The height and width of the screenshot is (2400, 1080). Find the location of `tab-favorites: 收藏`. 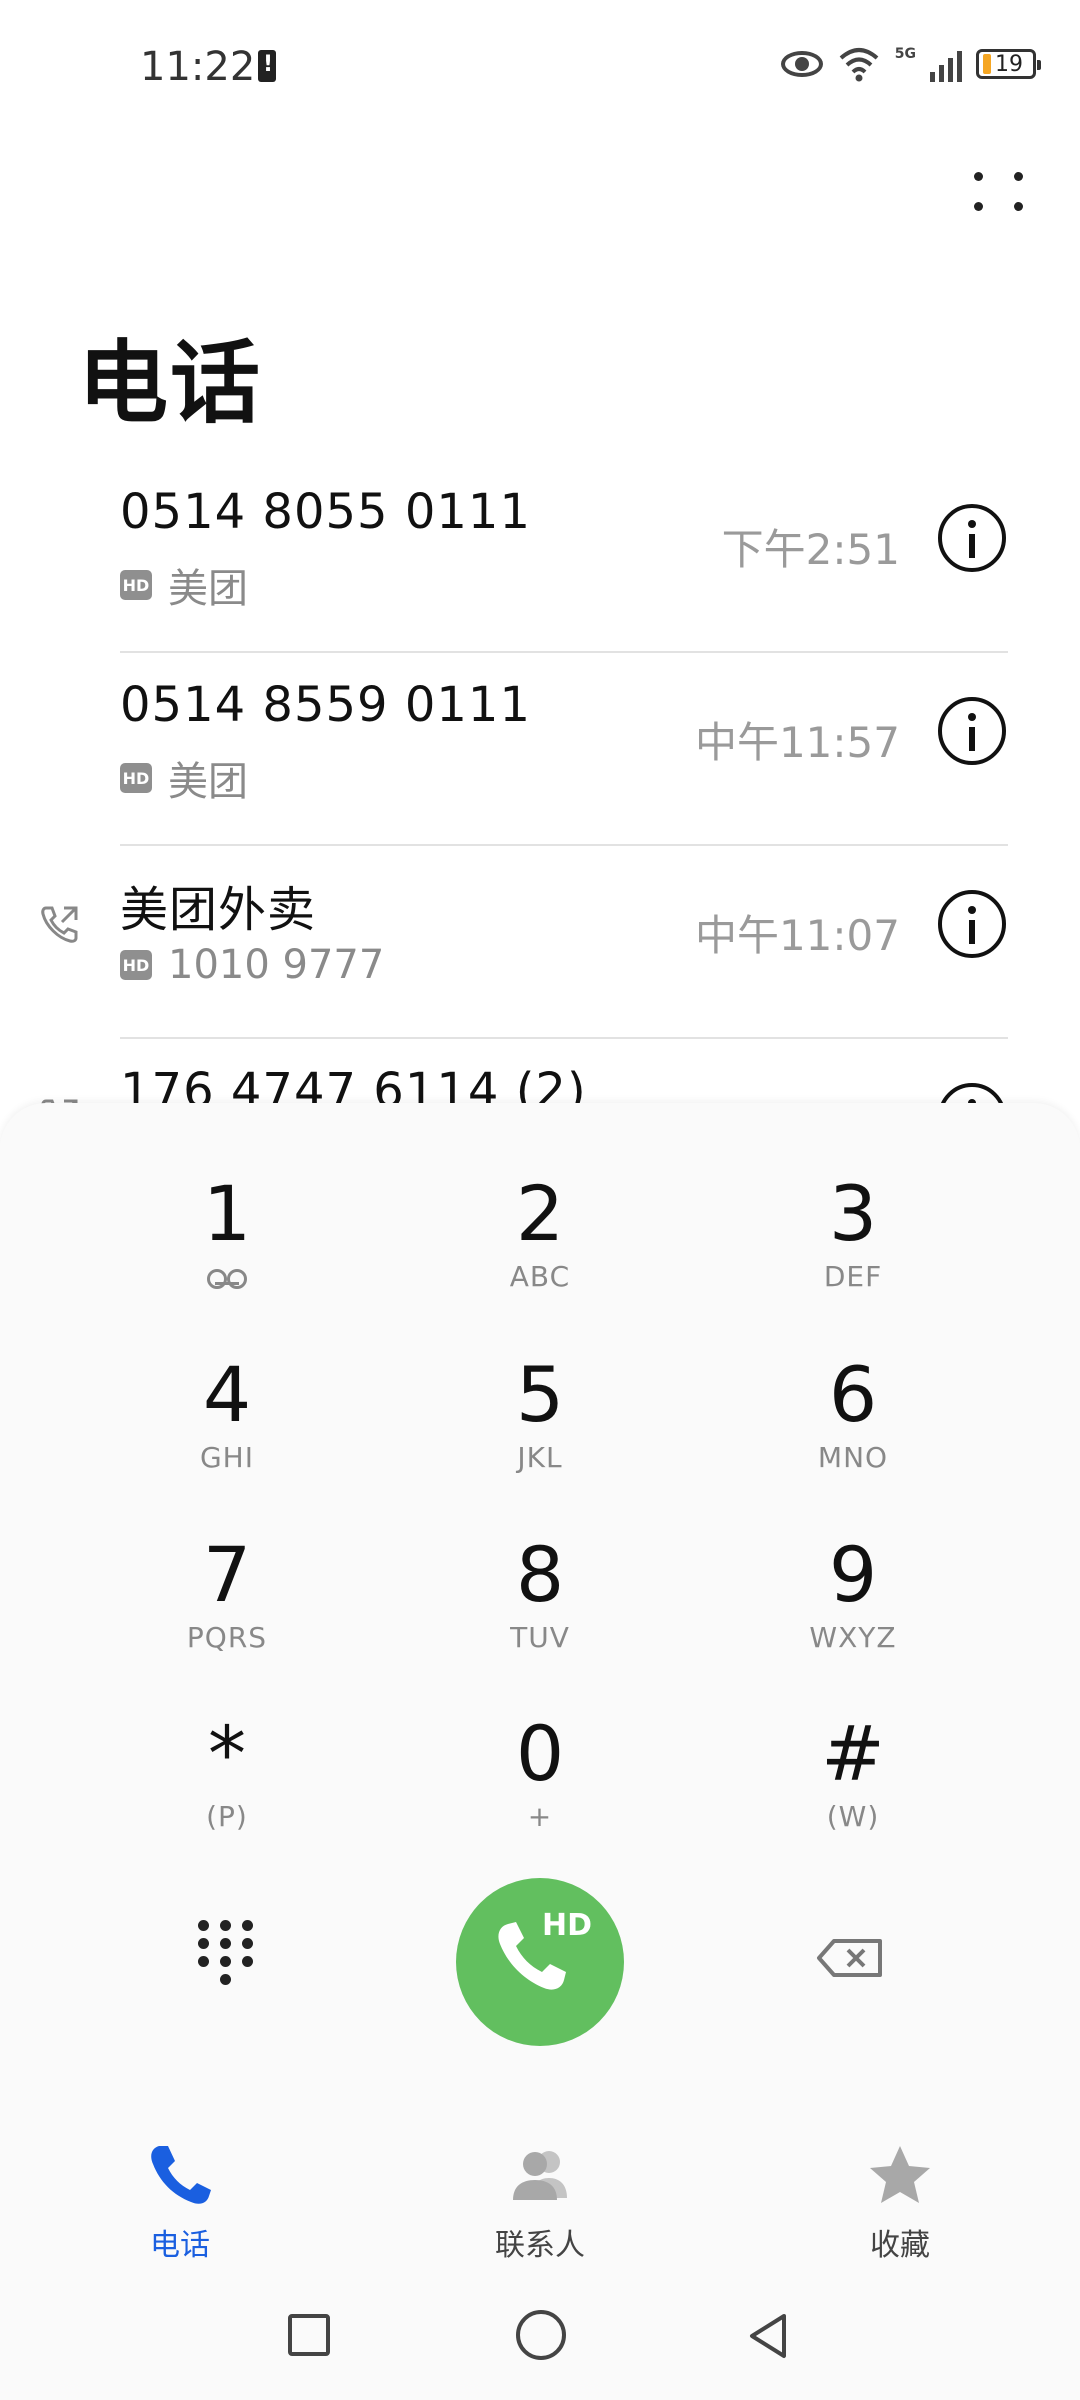

tab-favorites: 收藏 is located at coordinates (900, 2202).